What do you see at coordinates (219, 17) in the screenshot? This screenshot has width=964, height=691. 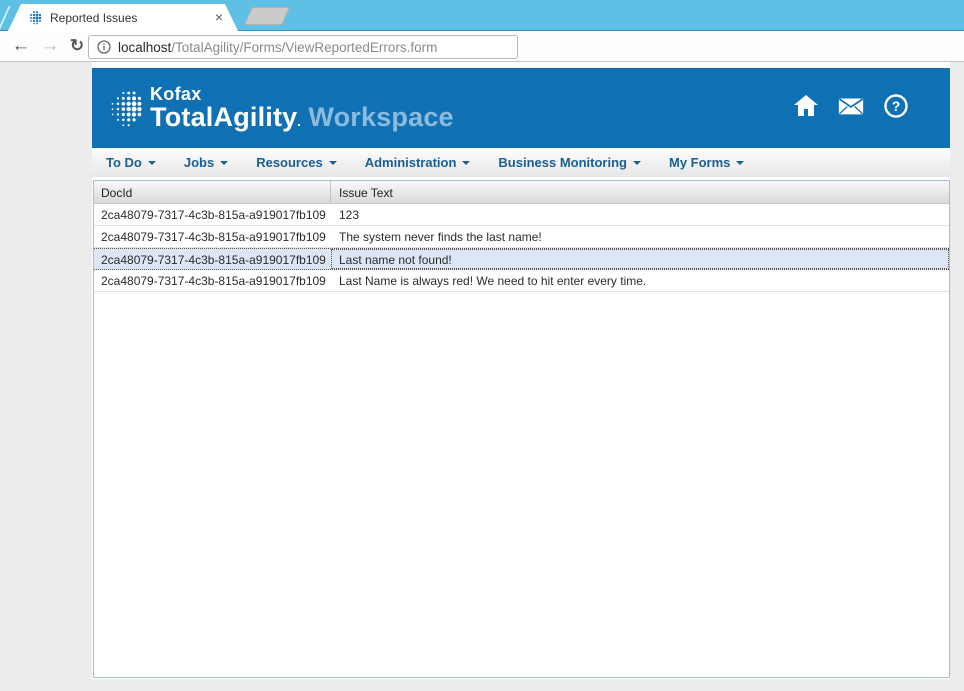 I see `tab-close-icon: ×` at bounding box center [219, 17].